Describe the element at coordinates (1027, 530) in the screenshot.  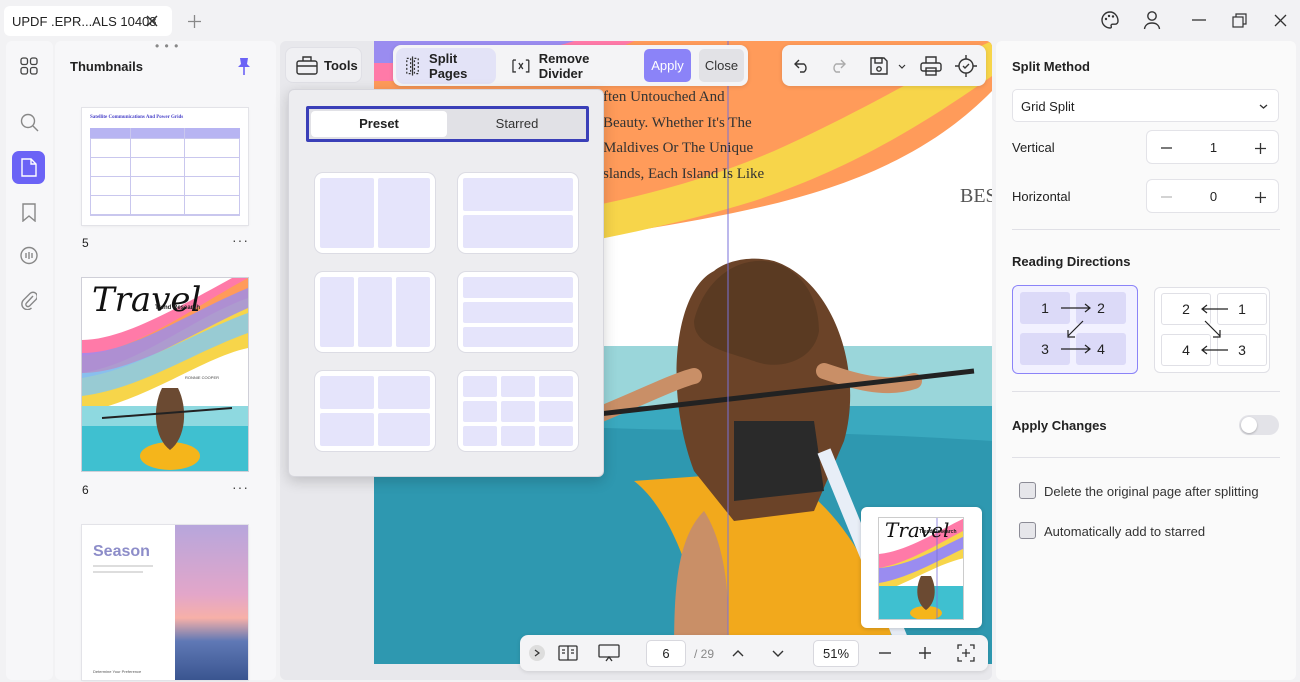
I see `auto-starred-checkbox` at that location.